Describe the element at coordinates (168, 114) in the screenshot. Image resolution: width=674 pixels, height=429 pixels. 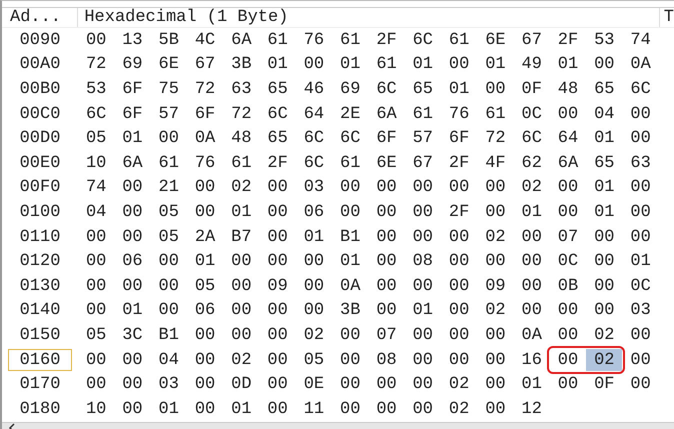
I see `byte-cell: 57` at that location.